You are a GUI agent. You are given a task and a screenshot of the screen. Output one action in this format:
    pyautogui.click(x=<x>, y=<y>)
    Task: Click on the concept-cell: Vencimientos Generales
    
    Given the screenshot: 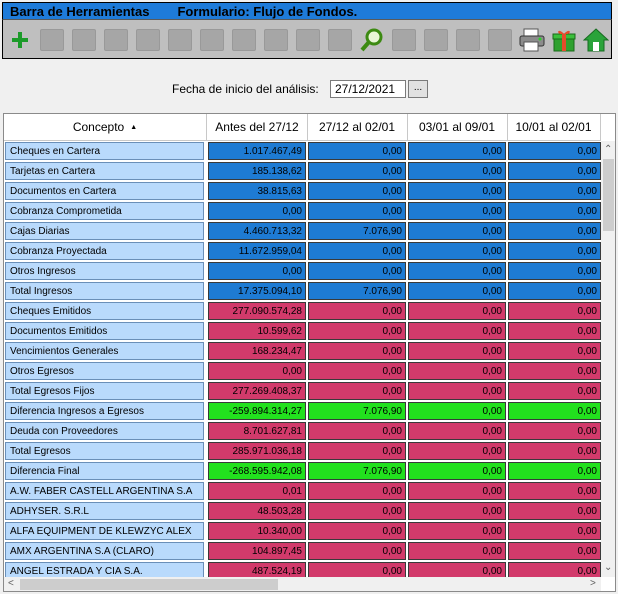 What is the action you would take?
    pyautogui.click(x=104, y=351)
    